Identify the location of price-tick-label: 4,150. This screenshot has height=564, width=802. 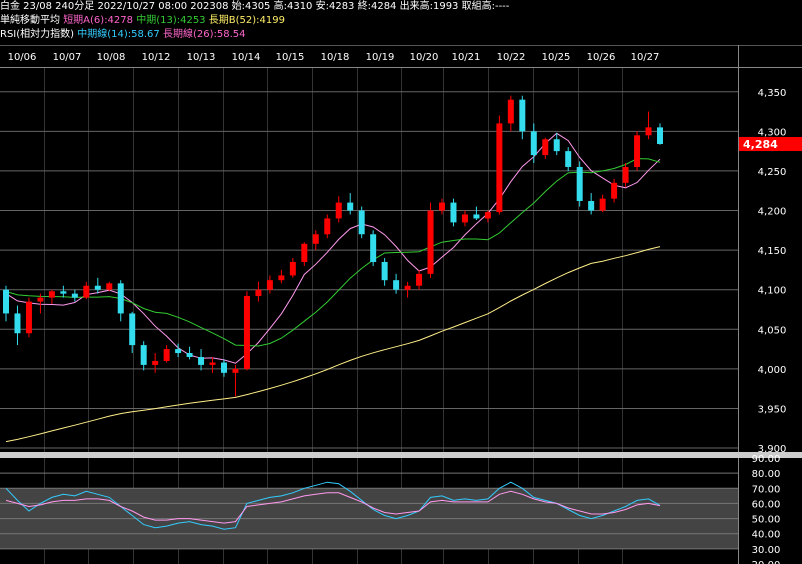
(772, 251).